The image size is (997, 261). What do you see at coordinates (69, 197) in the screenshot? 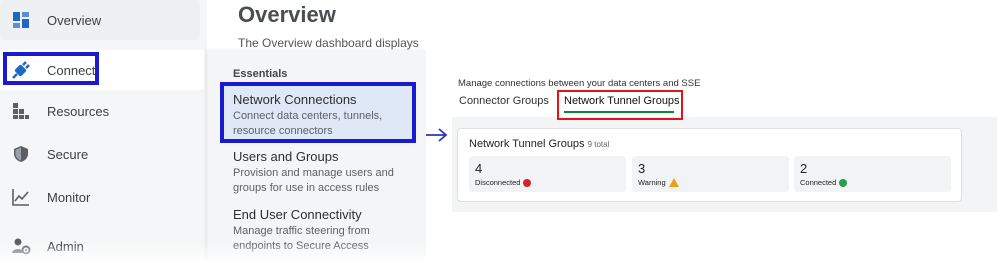
I see `sidebar-item-label: Monitor` at bounding box center [69, 197].